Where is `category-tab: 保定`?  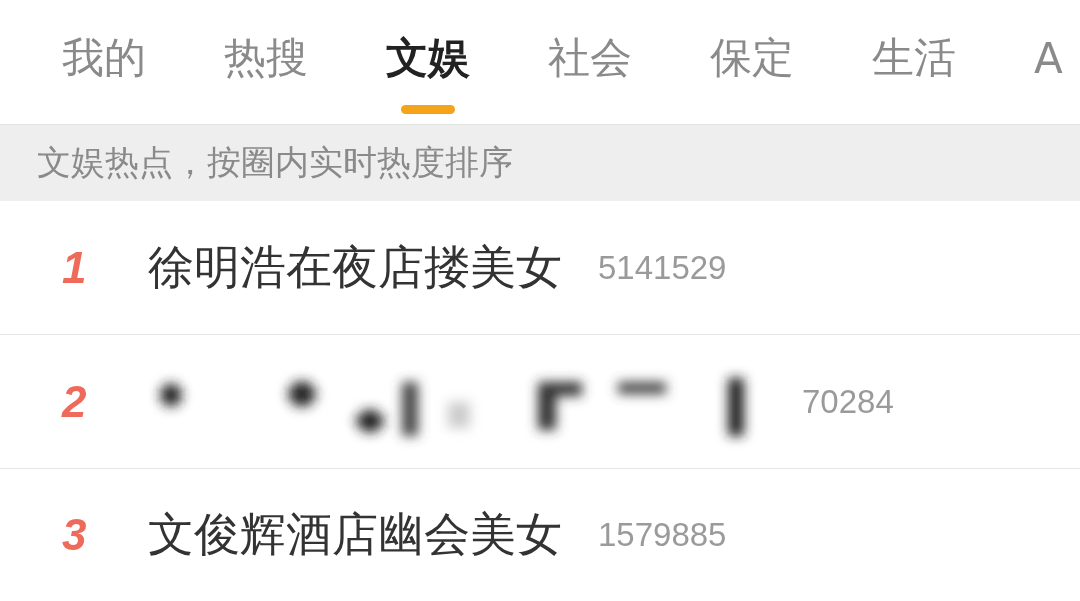 category-tab: 保定 is located at coordinates (752, 62).